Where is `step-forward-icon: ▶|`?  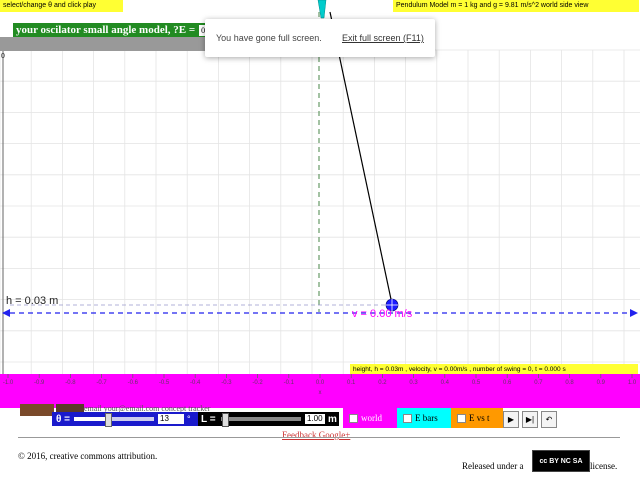 step-forward-icon: ▶| is located at coordinates (530, 419).